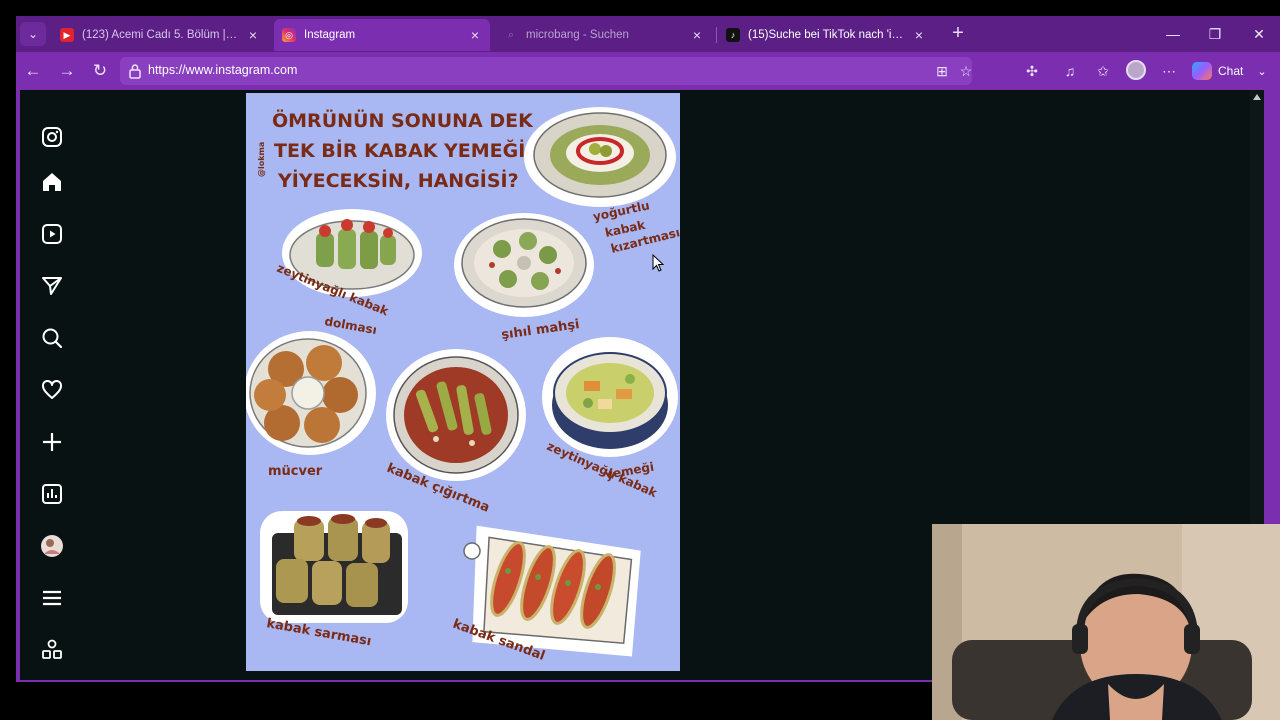  Describe the element at coordinates (52, 390) in the screenshot. I see `notifications-icon` at that location.